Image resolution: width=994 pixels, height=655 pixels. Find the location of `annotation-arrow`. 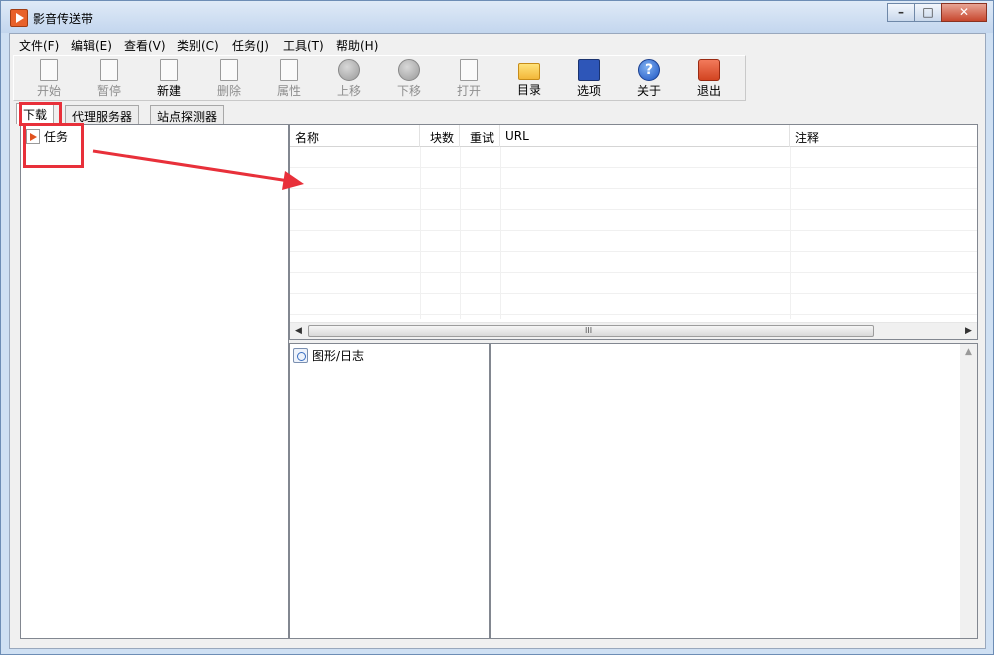

annotation-arrow is located at coordinates (198, 169).